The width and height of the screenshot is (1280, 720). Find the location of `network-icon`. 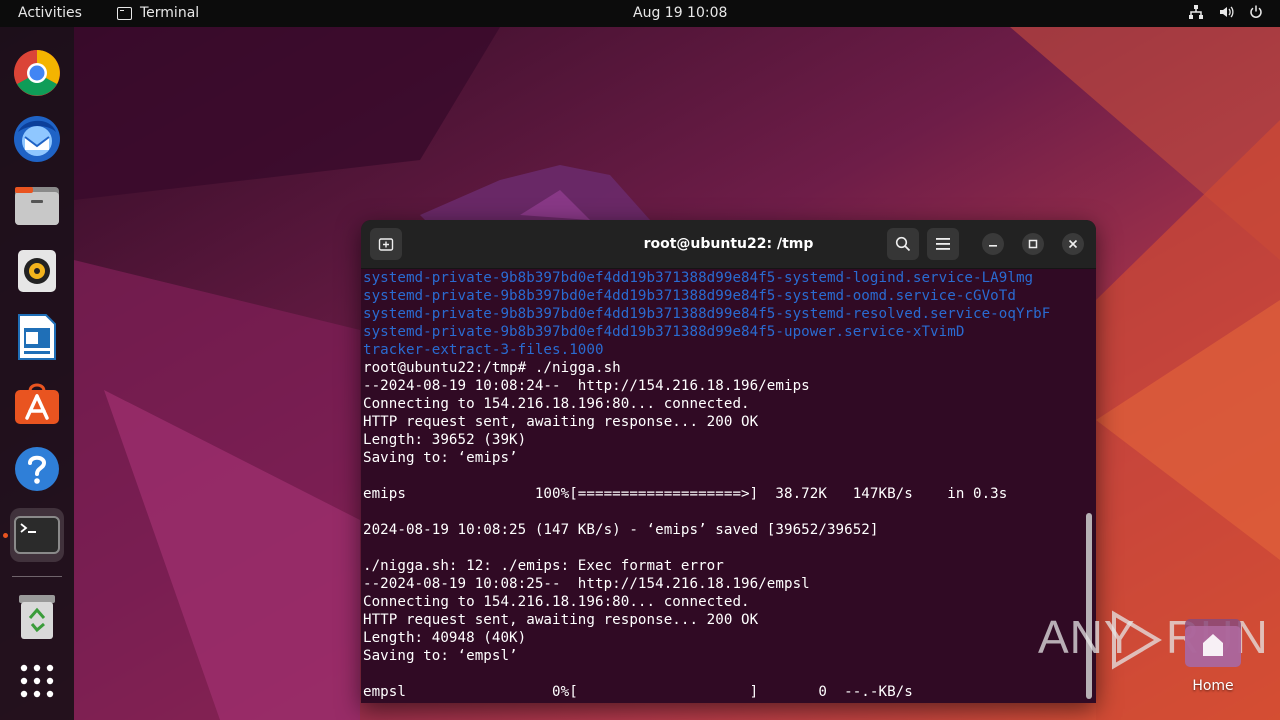

network-icon is located at coordinates (1196, 12).